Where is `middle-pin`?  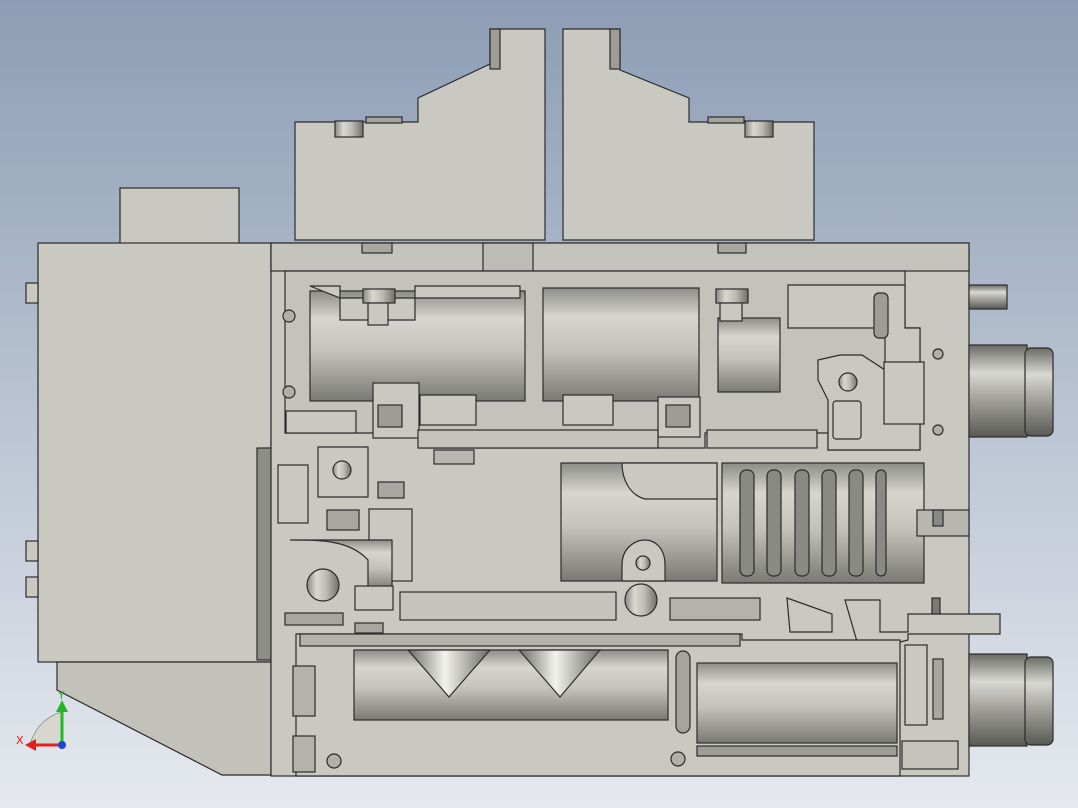
middle-pin is located at coordinates (643, 563).